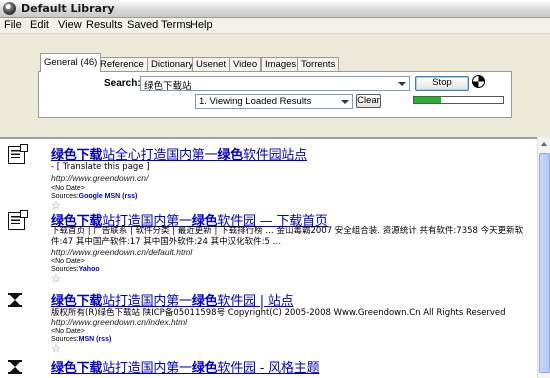 This screenshot has height=378, width=550. What do you see at coordinates (122, 252) in the screenshot?
I see `result-url: http://www.greendown.cn/default.html` at bounding box center [122, 252].